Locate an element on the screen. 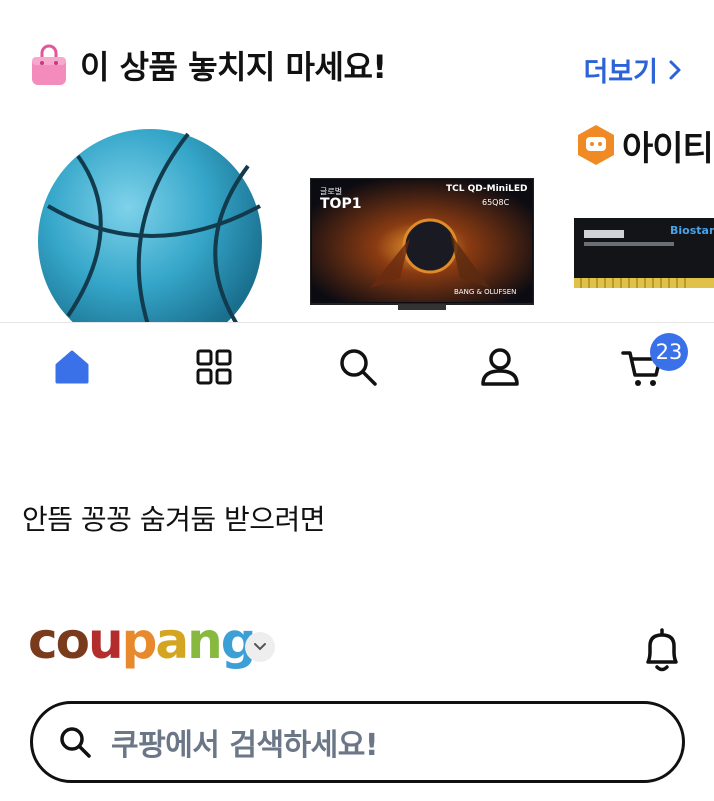 This screenshot has height=801, width=714. product-ram: Biostar is located at coordinates (644, 254).